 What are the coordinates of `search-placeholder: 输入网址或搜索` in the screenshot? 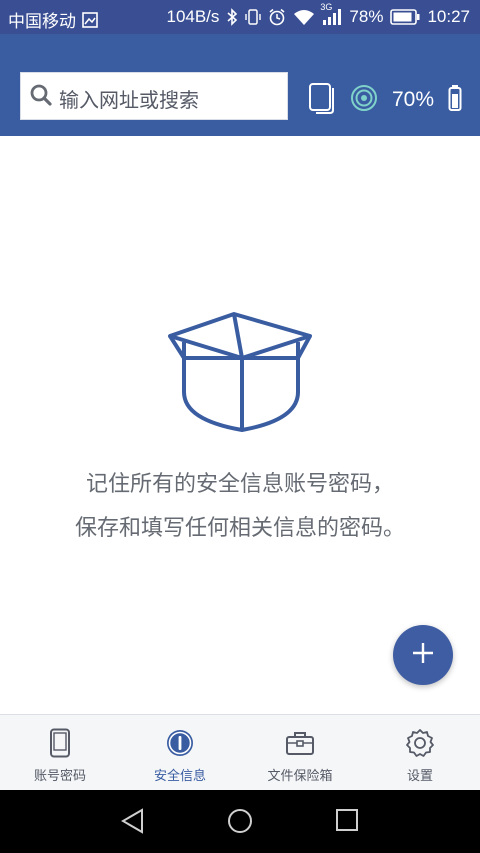 It's located at (129, 100).